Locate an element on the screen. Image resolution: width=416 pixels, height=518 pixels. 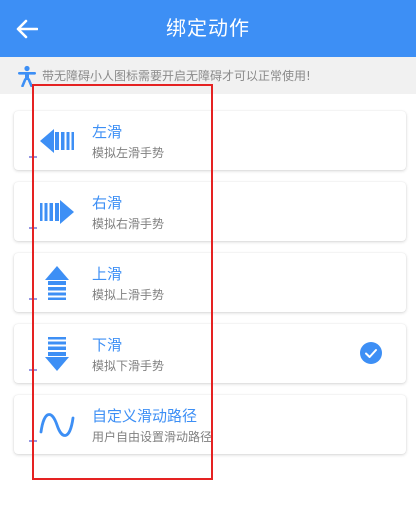
notice-text: 带无障碍小人图标需要开启无障碍才可以正常使用! is located at coordinates (176, 76).